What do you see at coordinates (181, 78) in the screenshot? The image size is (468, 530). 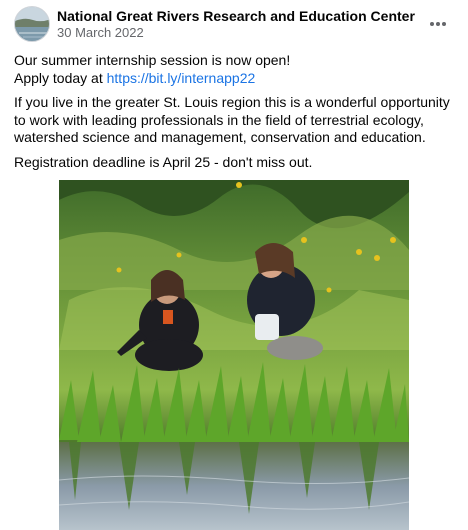 I see `internship-link: https://bit.ly/internapp22` at bounding box center [181, 78].